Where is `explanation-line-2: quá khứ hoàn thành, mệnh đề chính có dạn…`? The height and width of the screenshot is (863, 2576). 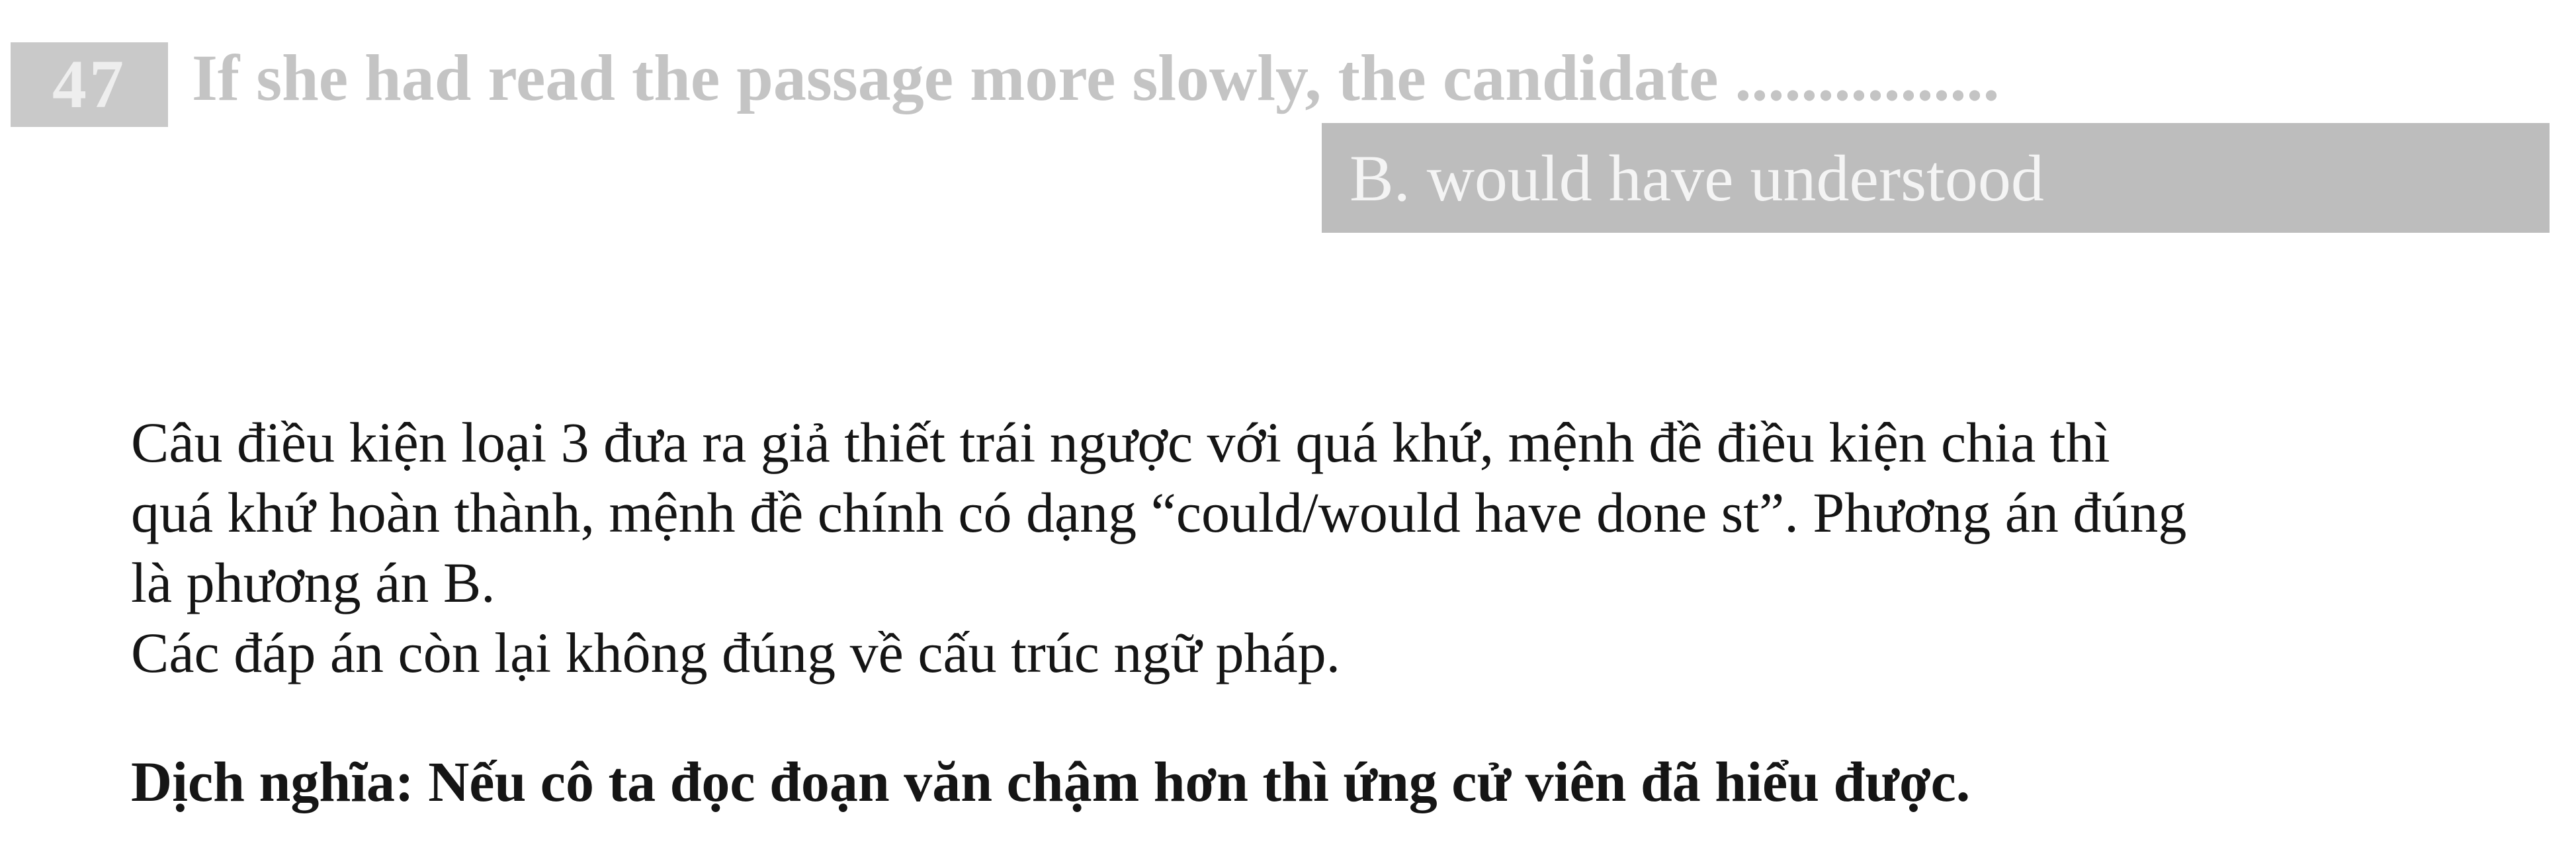
explanation-line-2: quá khứ hoàn thành, mệnh đề chính có dạn… is located at coordinates (1159, 513).